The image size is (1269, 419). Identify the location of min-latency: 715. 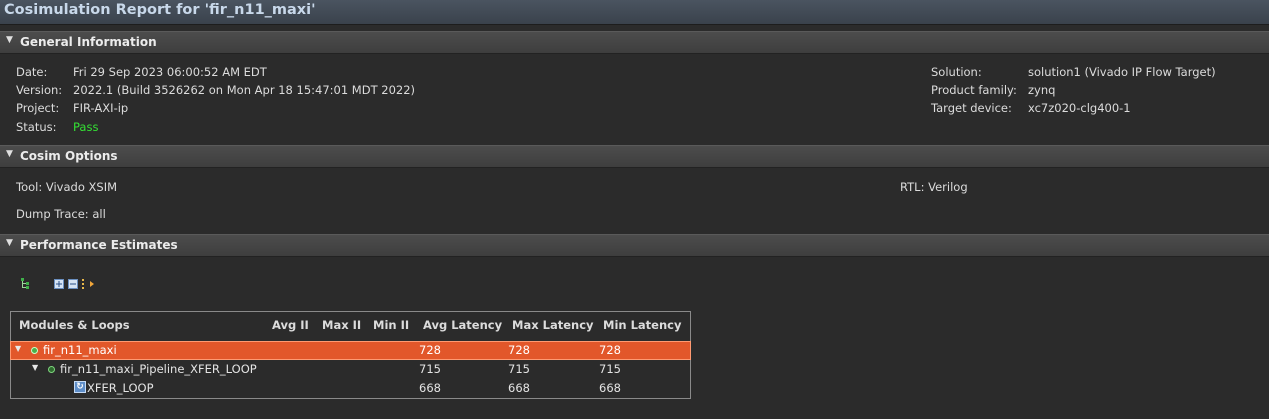
(610, 369).